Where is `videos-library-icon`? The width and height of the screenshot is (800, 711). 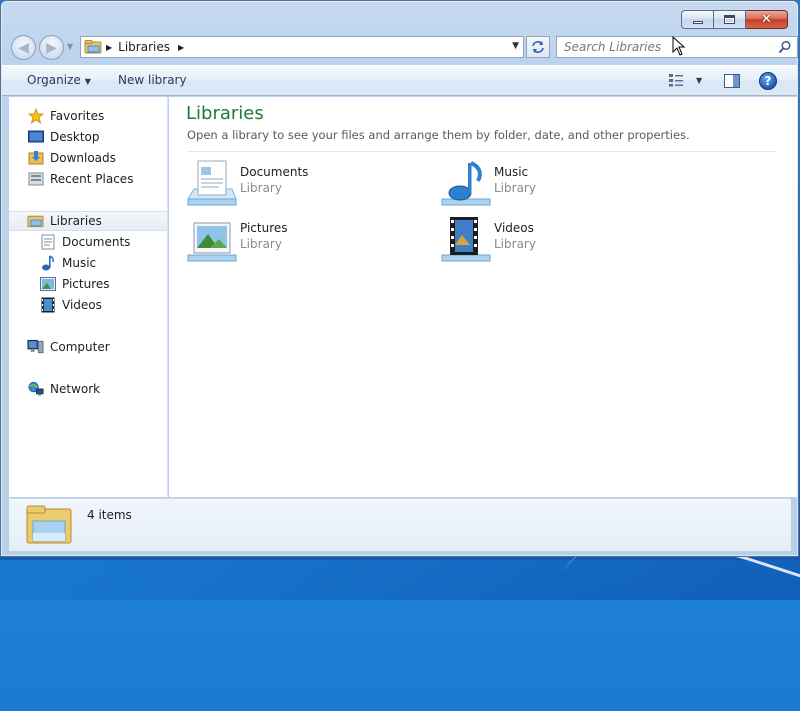
videos-library-icon is located at coordinates (466, 239).